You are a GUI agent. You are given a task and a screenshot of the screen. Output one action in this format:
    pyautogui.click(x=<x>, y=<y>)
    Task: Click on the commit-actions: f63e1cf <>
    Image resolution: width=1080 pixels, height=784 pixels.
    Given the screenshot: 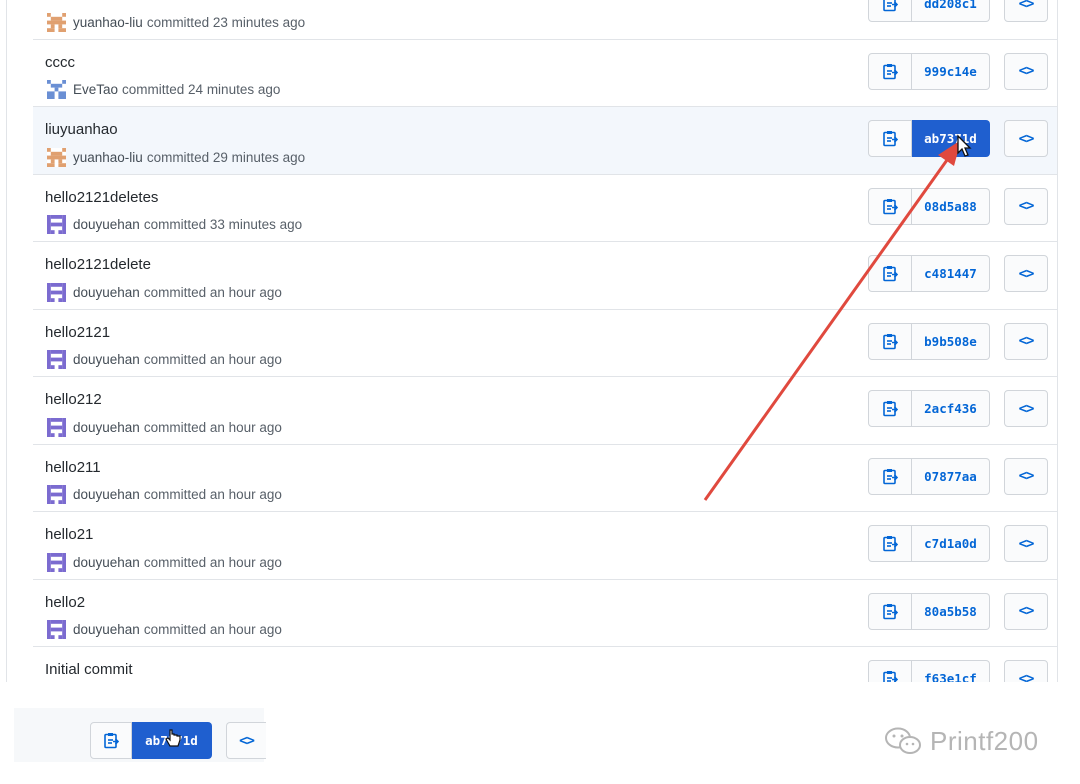 What is the action you would take?
    pyautogui.click(x=958, y=671)
    